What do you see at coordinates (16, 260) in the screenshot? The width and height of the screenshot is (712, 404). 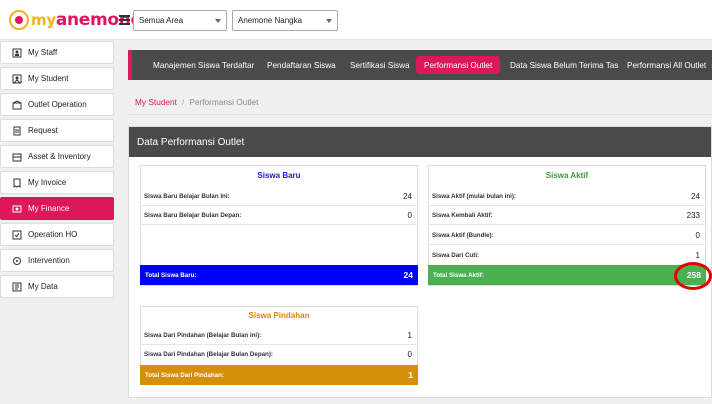 I see `intervention-icon` at bounding box center [16, 260].